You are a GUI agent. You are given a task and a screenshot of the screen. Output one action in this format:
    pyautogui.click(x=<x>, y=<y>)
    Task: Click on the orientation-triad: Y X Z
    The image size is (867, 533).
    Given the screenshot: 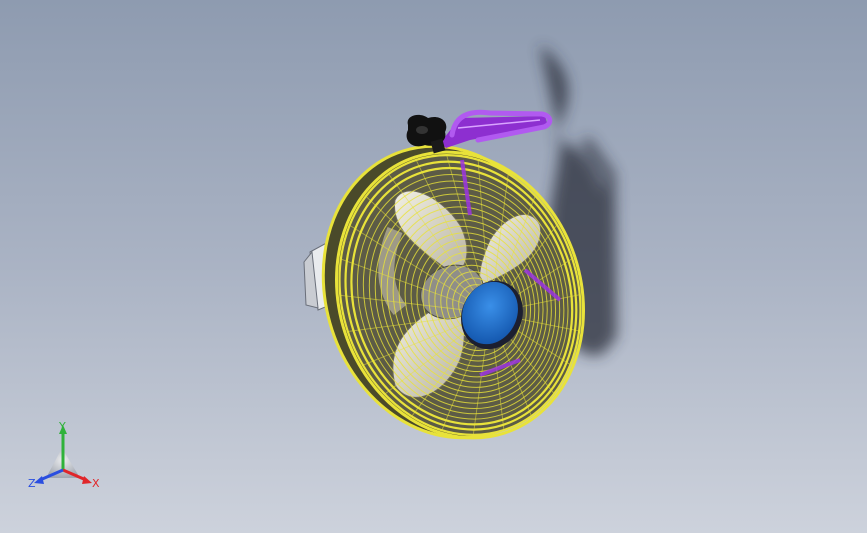 What is the action you would take?
    pyautogui.click(x=66, y=456)
    